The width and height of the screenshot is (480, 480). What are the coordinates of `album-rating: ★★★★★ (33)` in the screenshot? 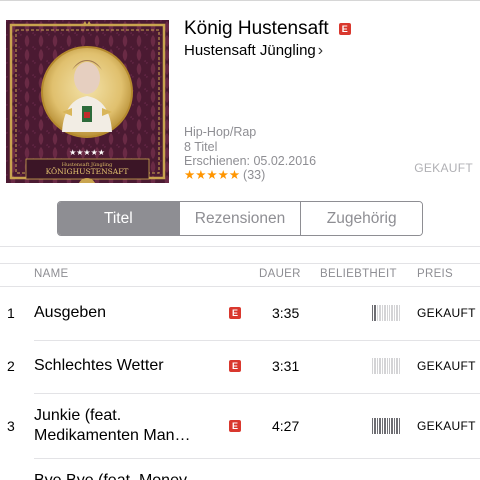 It's located at (224, 174).